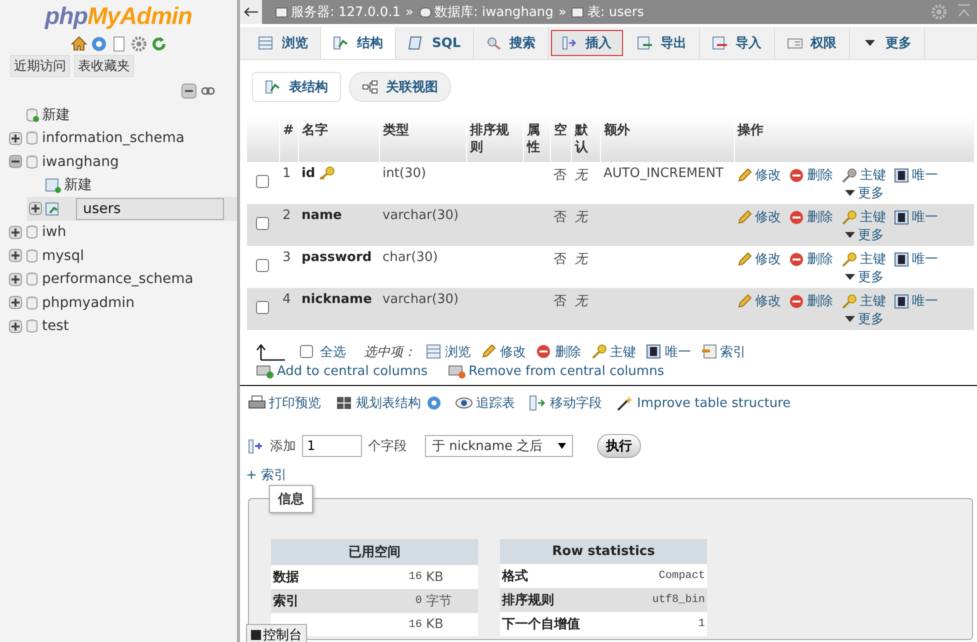 The height and width of the screenshot is (642, 977). Describe the element at coordinates (189, 91) in the screenshot. I see `collapse-all-icon` at that location.